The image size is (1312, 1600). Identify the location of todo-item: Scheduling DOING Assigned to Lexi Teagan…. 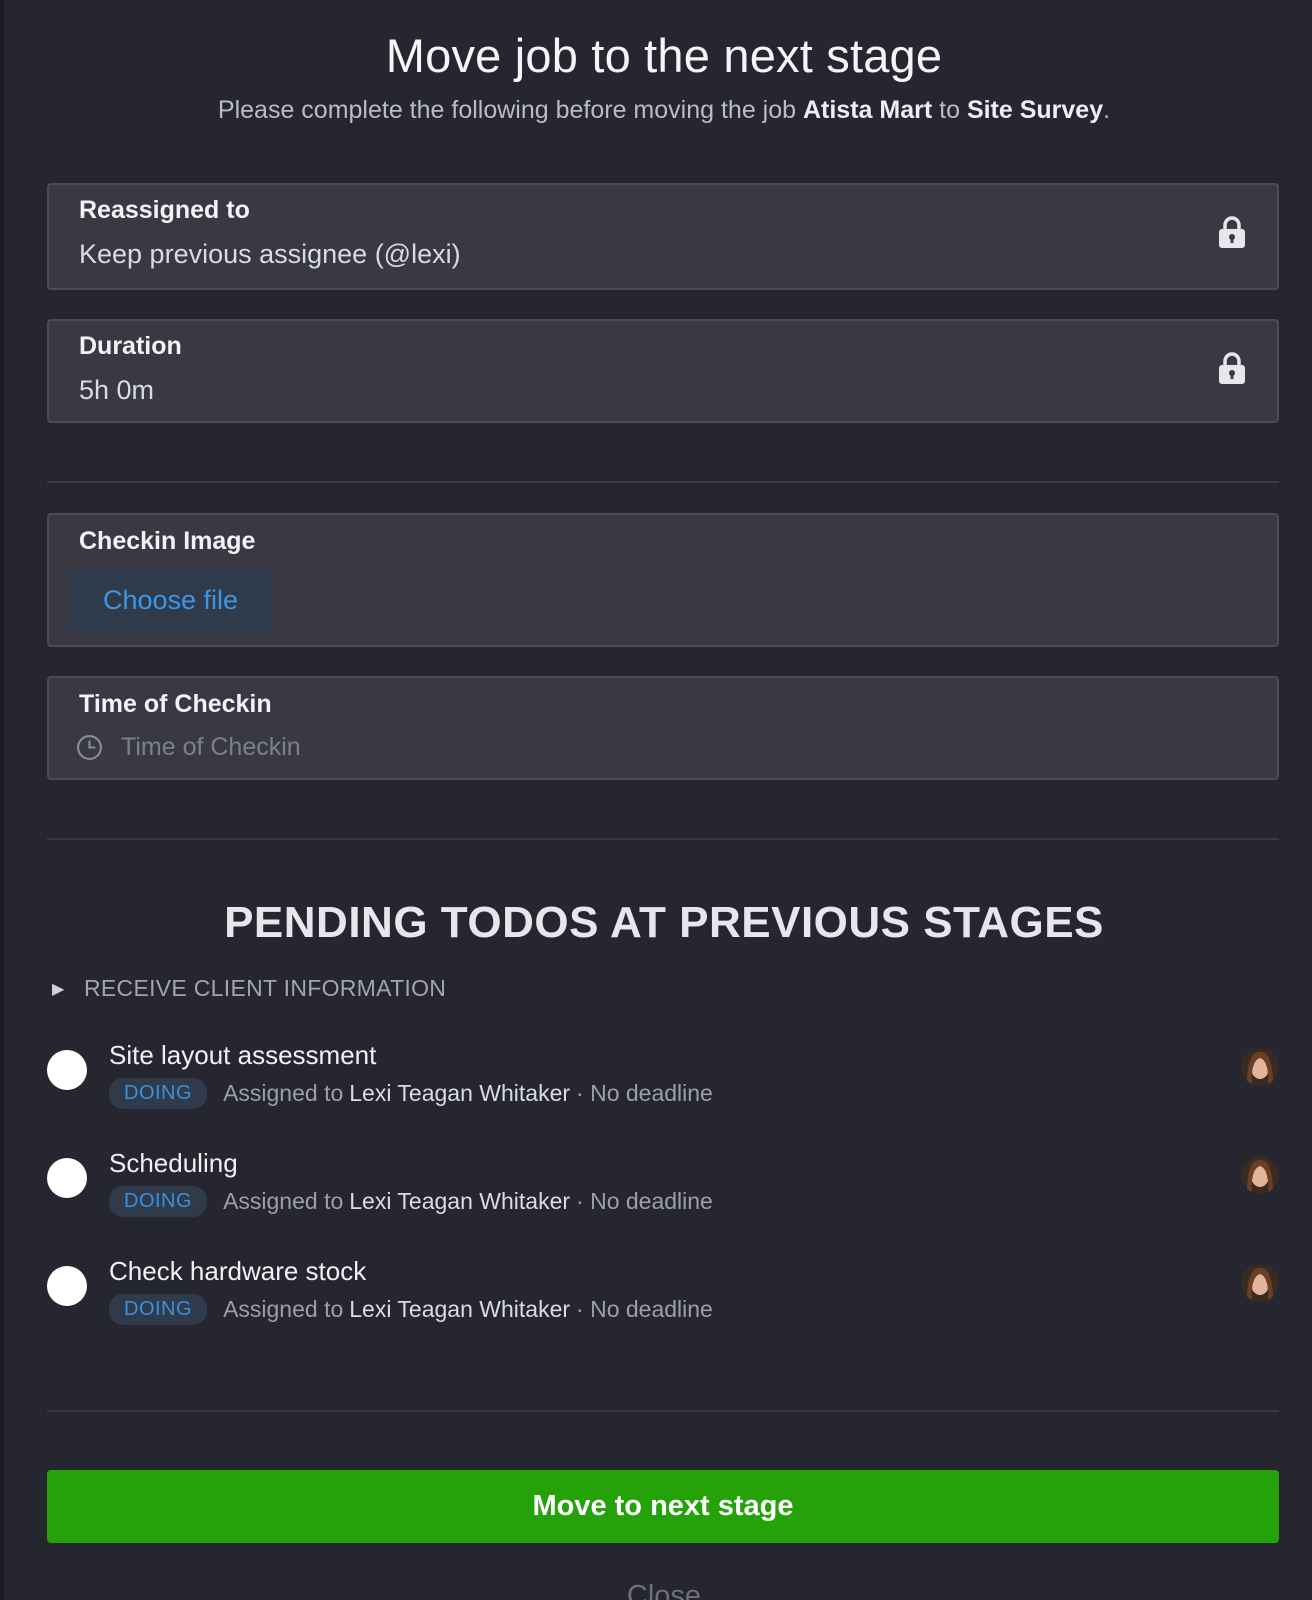
(663, 1193).